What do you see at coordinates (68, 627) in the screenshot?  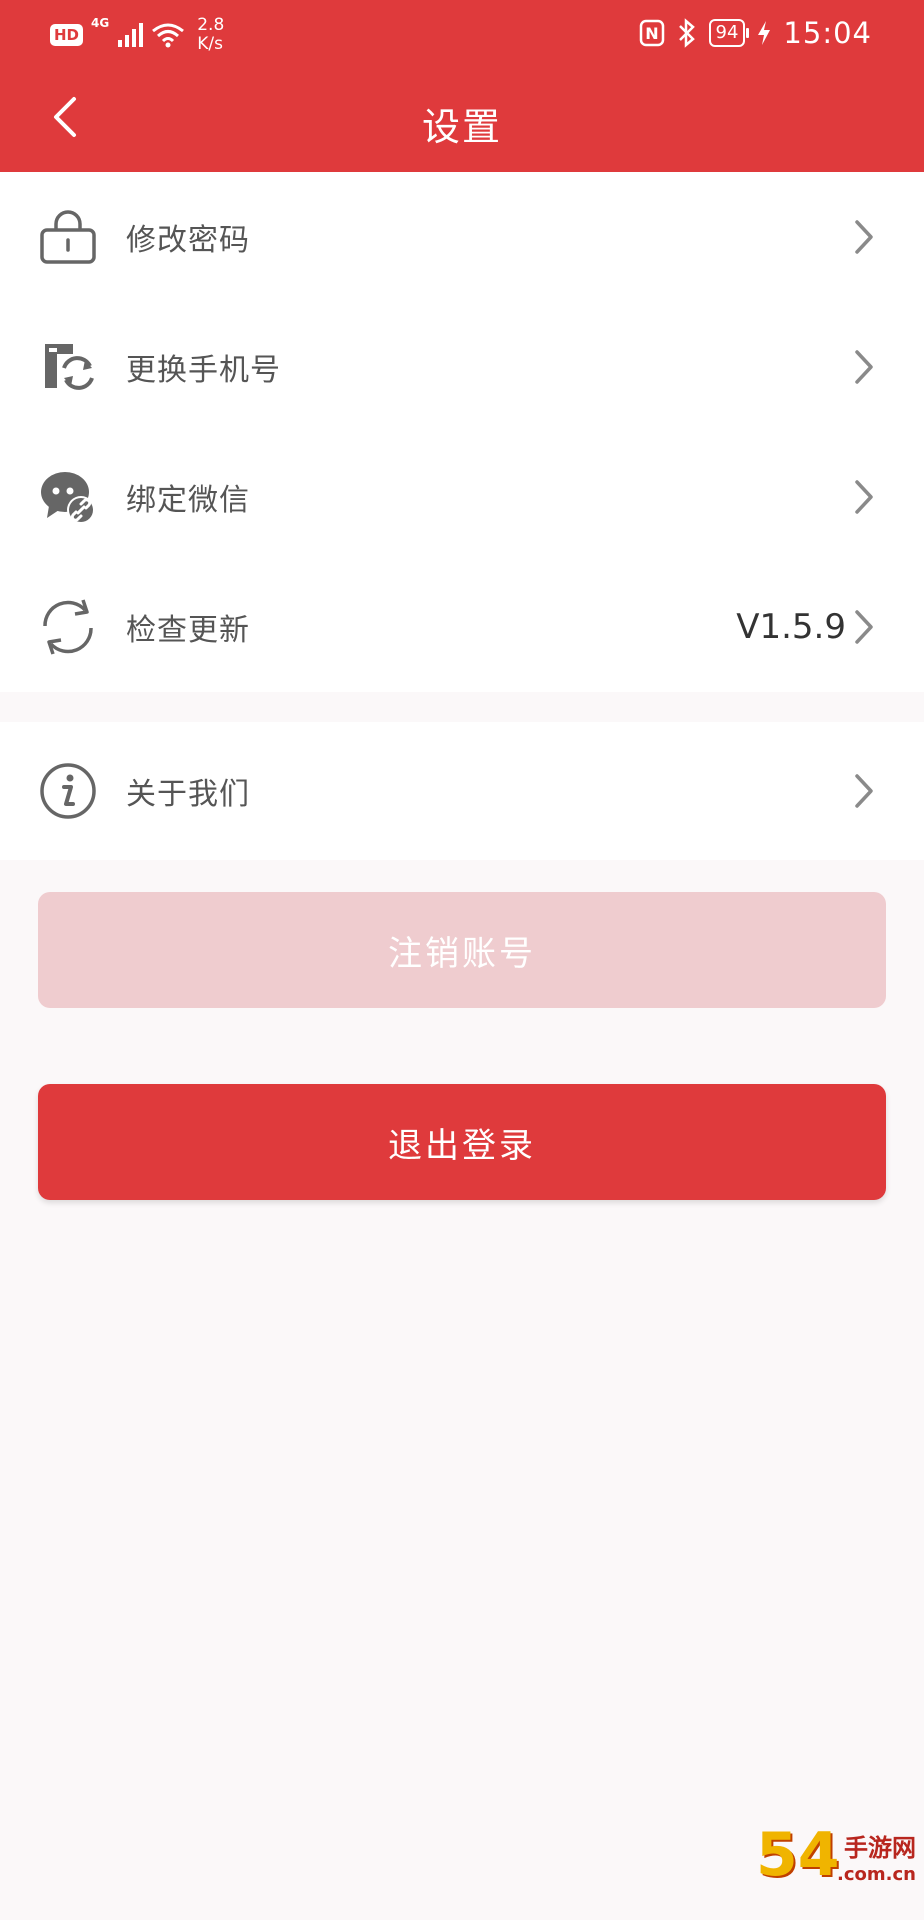 I see `refresh-icon` at bounding box center [68, 627].